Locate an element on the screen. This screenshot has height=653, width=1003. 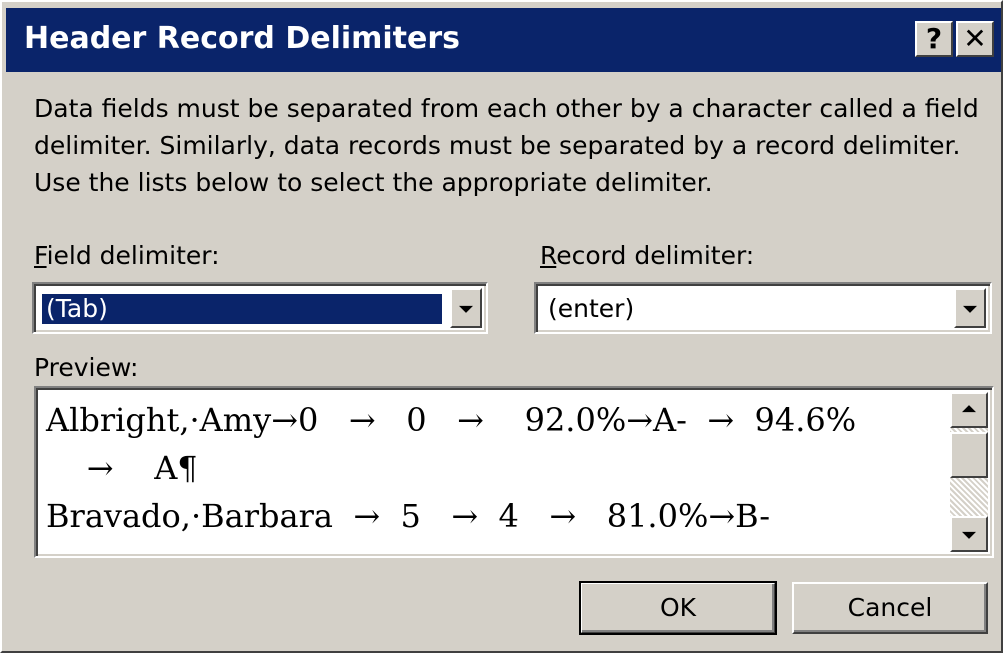
record-delimiter-select: (enter) is located at coordinates (763, 308).